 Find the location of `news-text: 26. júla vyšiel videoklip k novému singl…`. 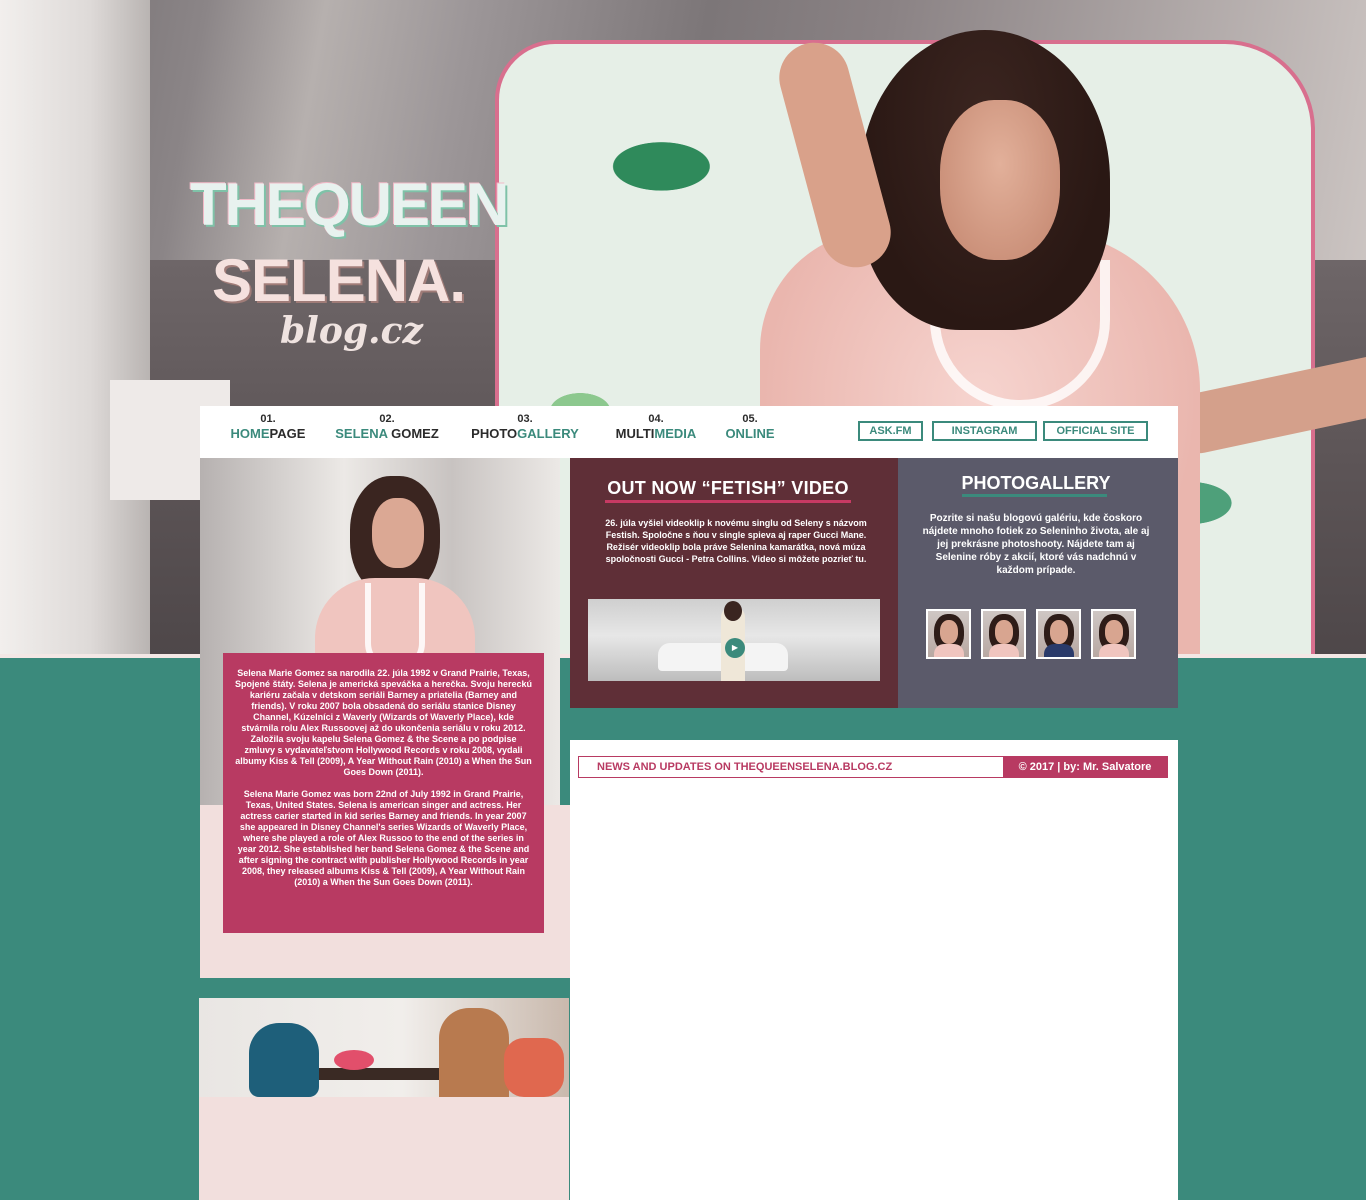

news-text: 26. júla vyšiel videoklip k novému singl… is located at coordinates (736, 541).